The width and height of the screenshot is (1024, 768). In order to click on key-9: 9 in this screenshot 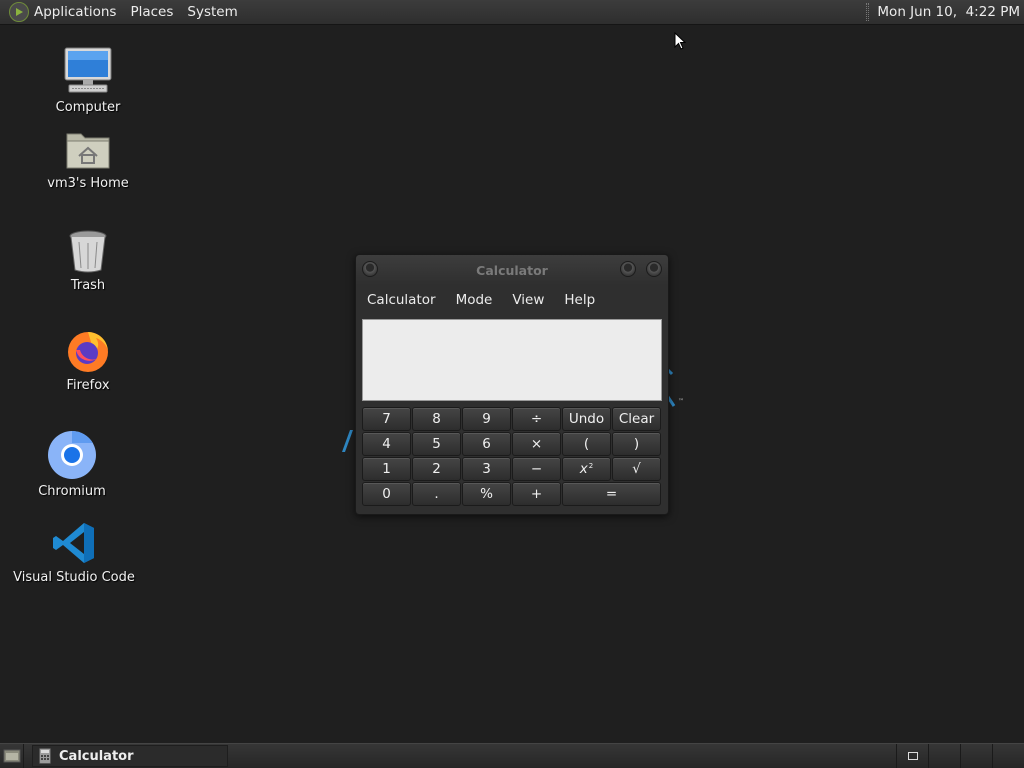, I will do `click(486, 419)`.